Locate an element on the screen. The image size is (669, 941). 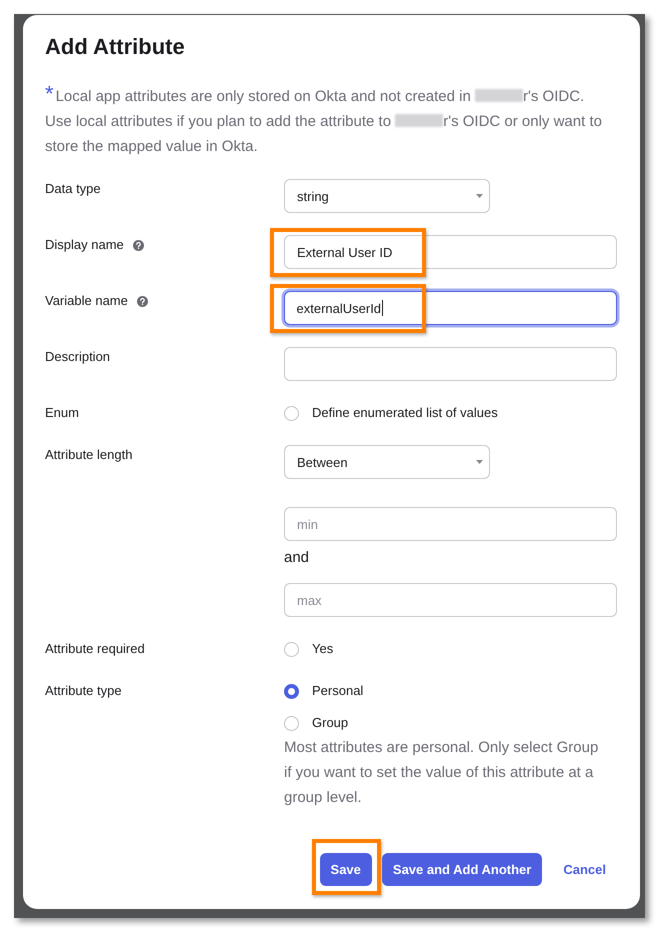
dropdown-select: Between is located at coordinates (387, 462).